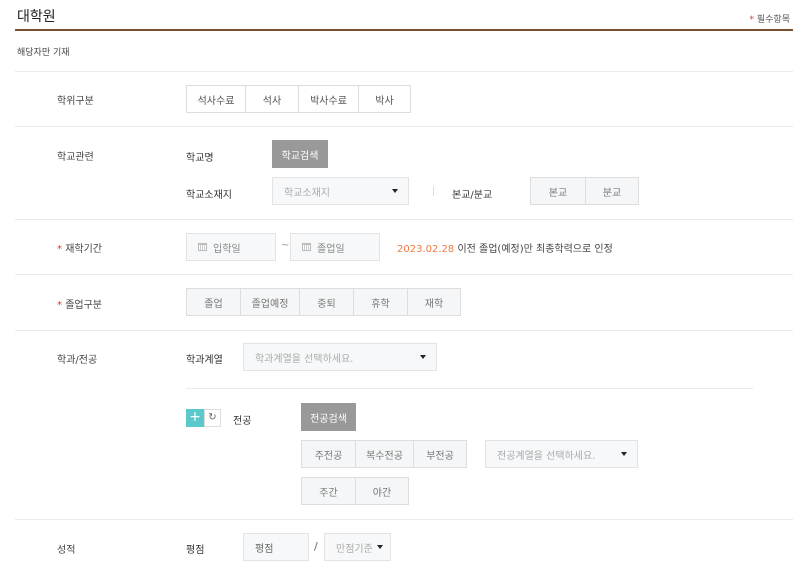 This screenshot has width=800, height=569. I want to click on add-major-button: +, so click(195, 418).